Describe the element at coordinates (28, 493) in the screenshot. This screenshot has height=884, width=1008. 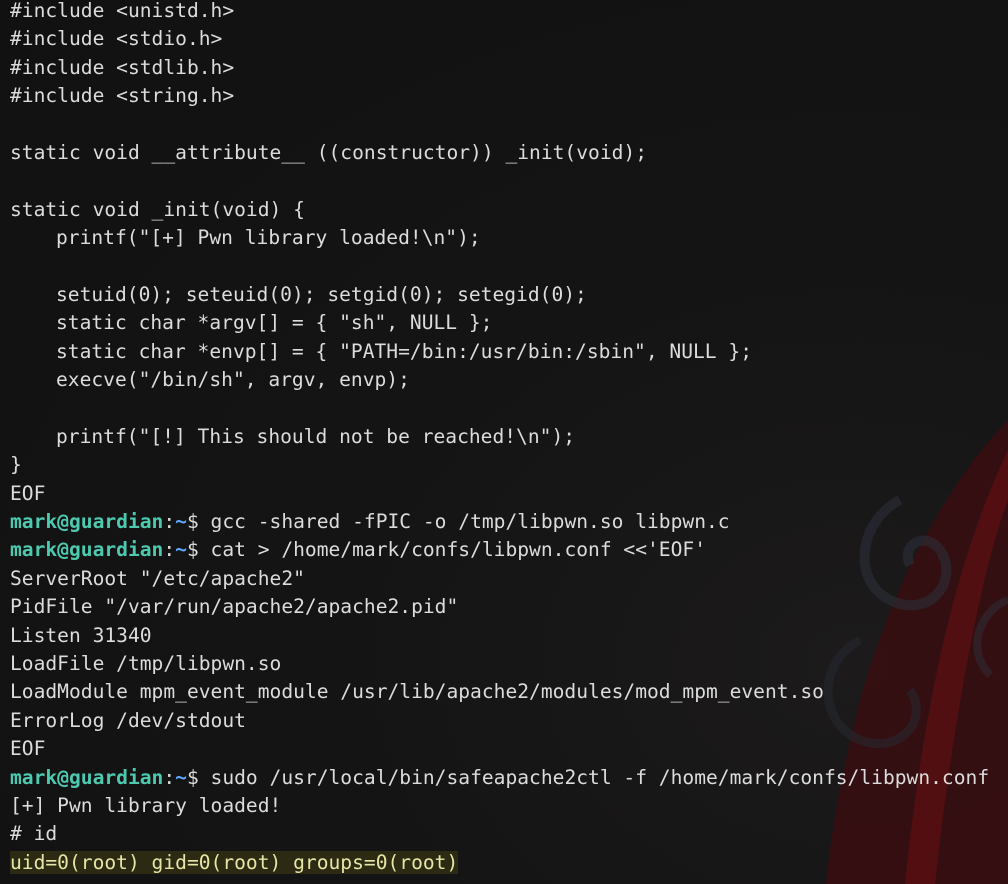
I see `source-code-line: EOF` at that location.